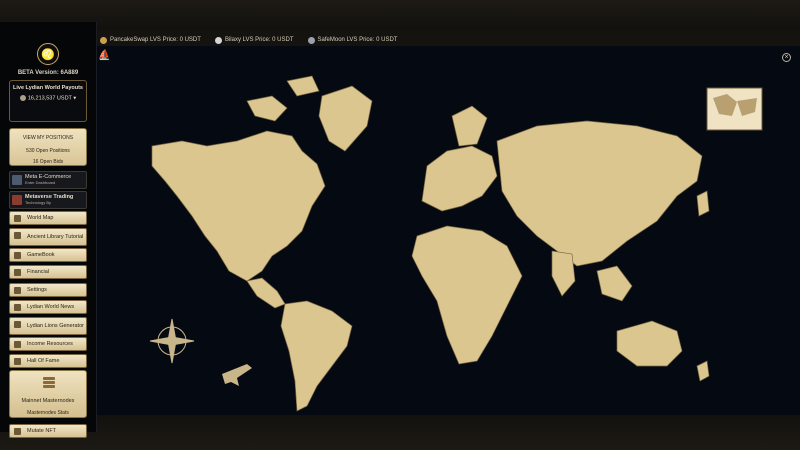 This screenshot has height=450, width=800. I want to click on south-america, so click(316, 356).